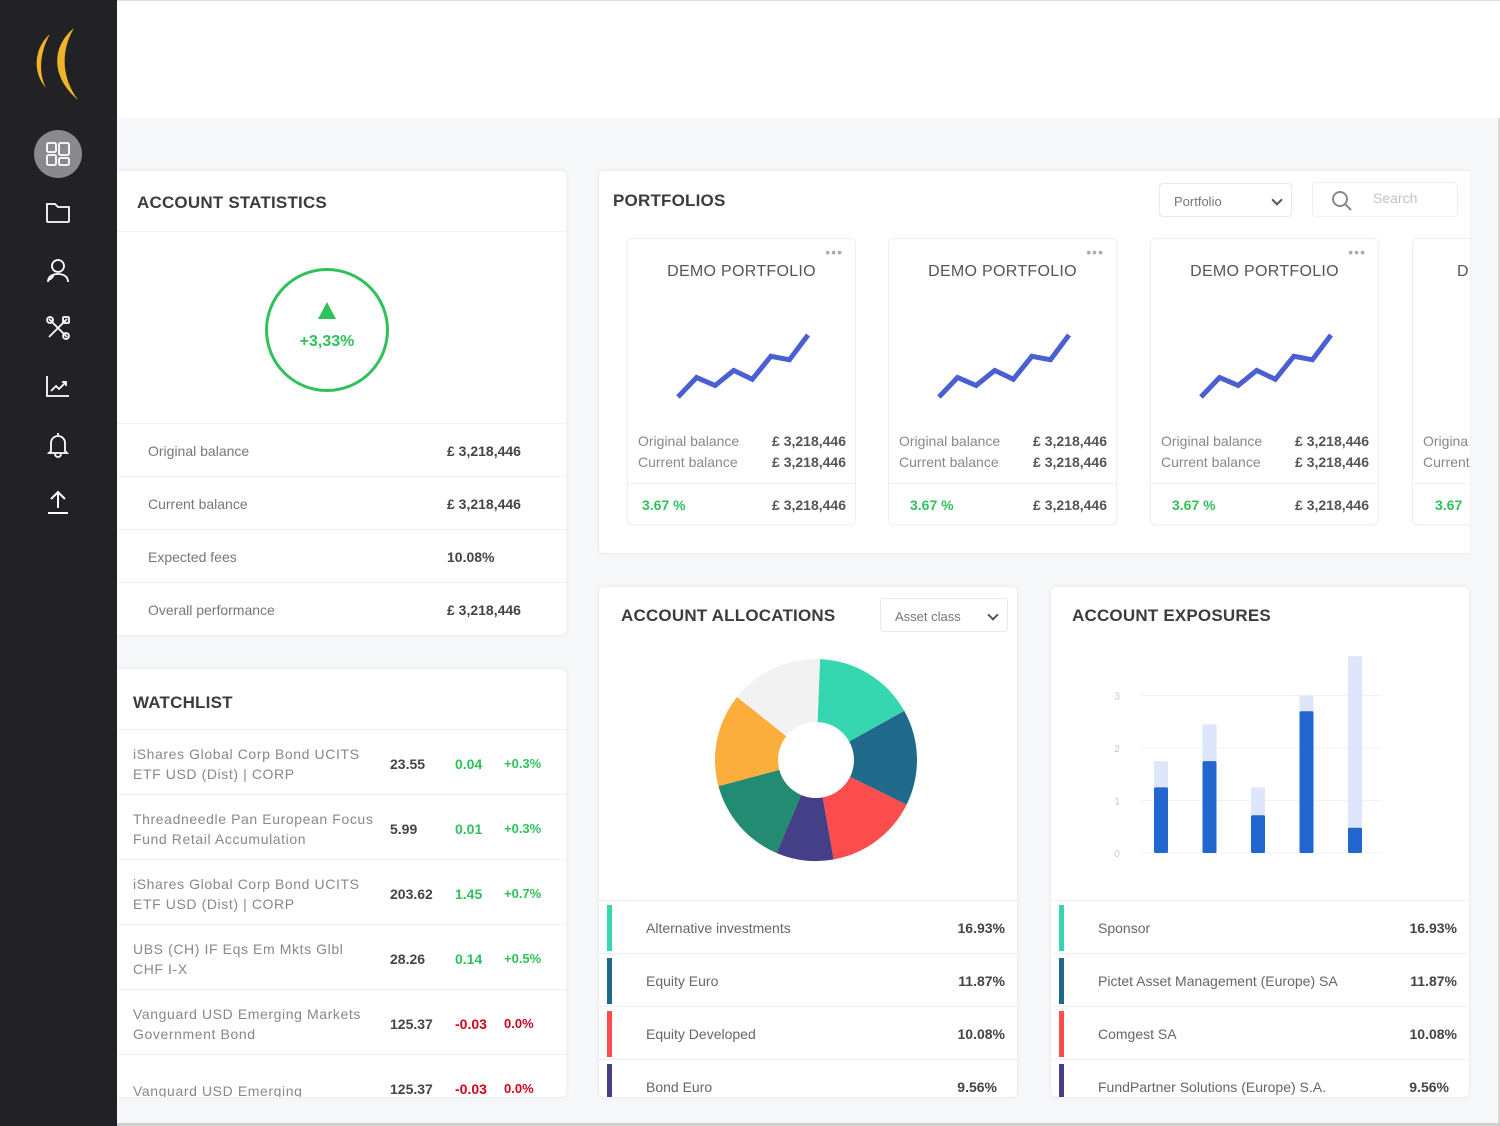 The image size is (1500, 1126). What do you see at coordinates (1446, 441) in the screenshot?
I see `original-balance-label: Origina` at bounding box center [1446, 441].